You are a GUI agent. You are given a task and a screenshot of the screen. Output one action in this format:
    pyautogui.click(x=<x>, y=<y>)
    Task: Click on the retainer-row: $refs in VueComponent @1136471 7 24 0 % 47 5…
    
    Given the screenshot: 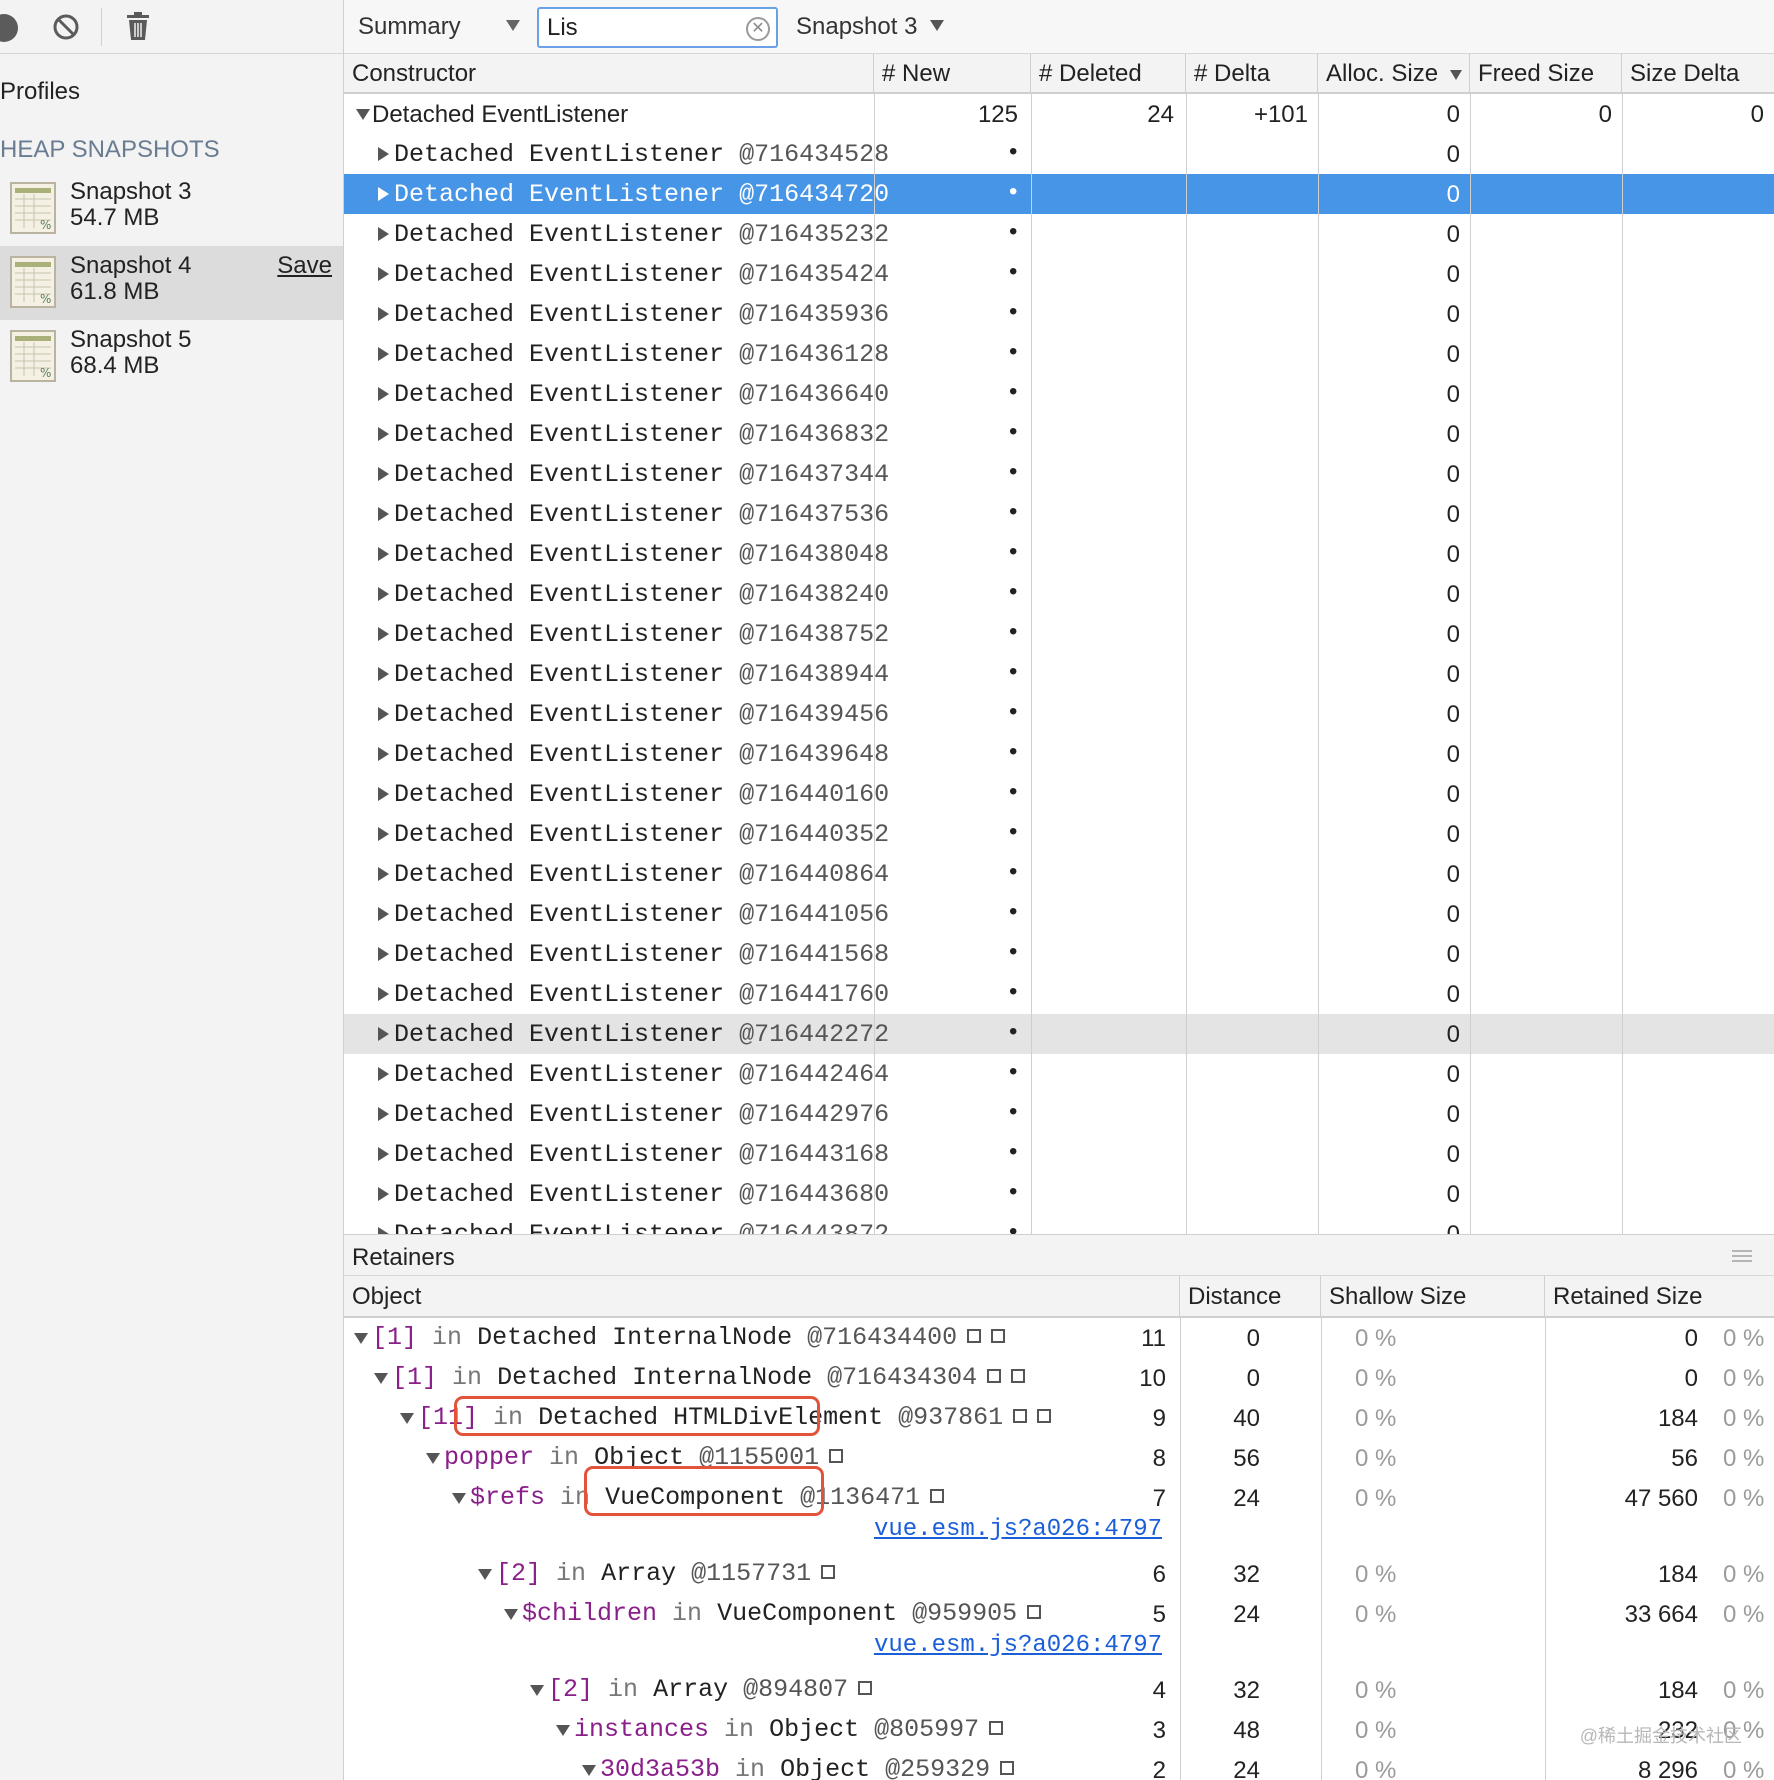 What is the action you would take?
    pyautogui.click(x=1059, y=1498)
    